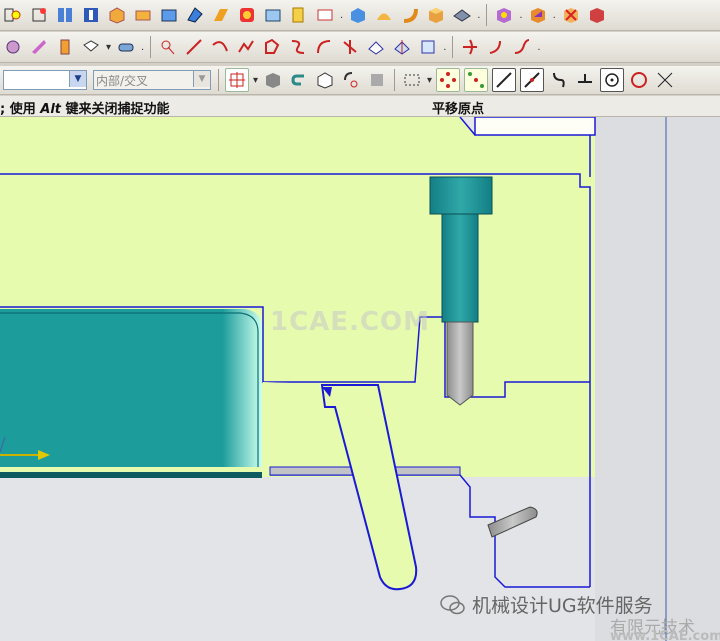  I want to click on snap-point-on-curve-icon, so click(559, 80).